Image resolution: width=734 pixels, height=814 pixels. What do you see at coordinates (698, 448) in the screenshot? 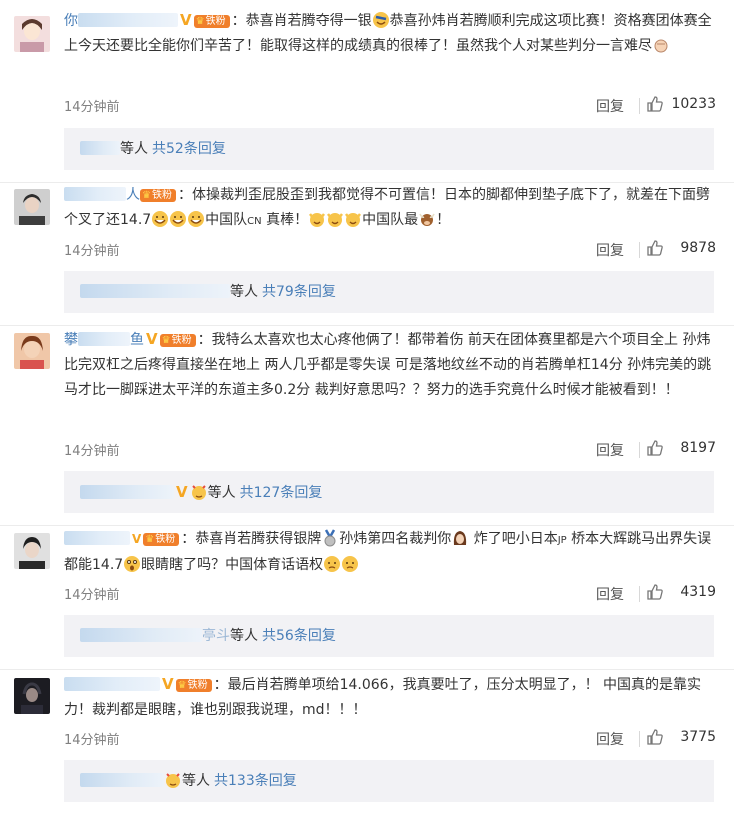
I see `like-count: 8197` at bounding box center [698, 448].